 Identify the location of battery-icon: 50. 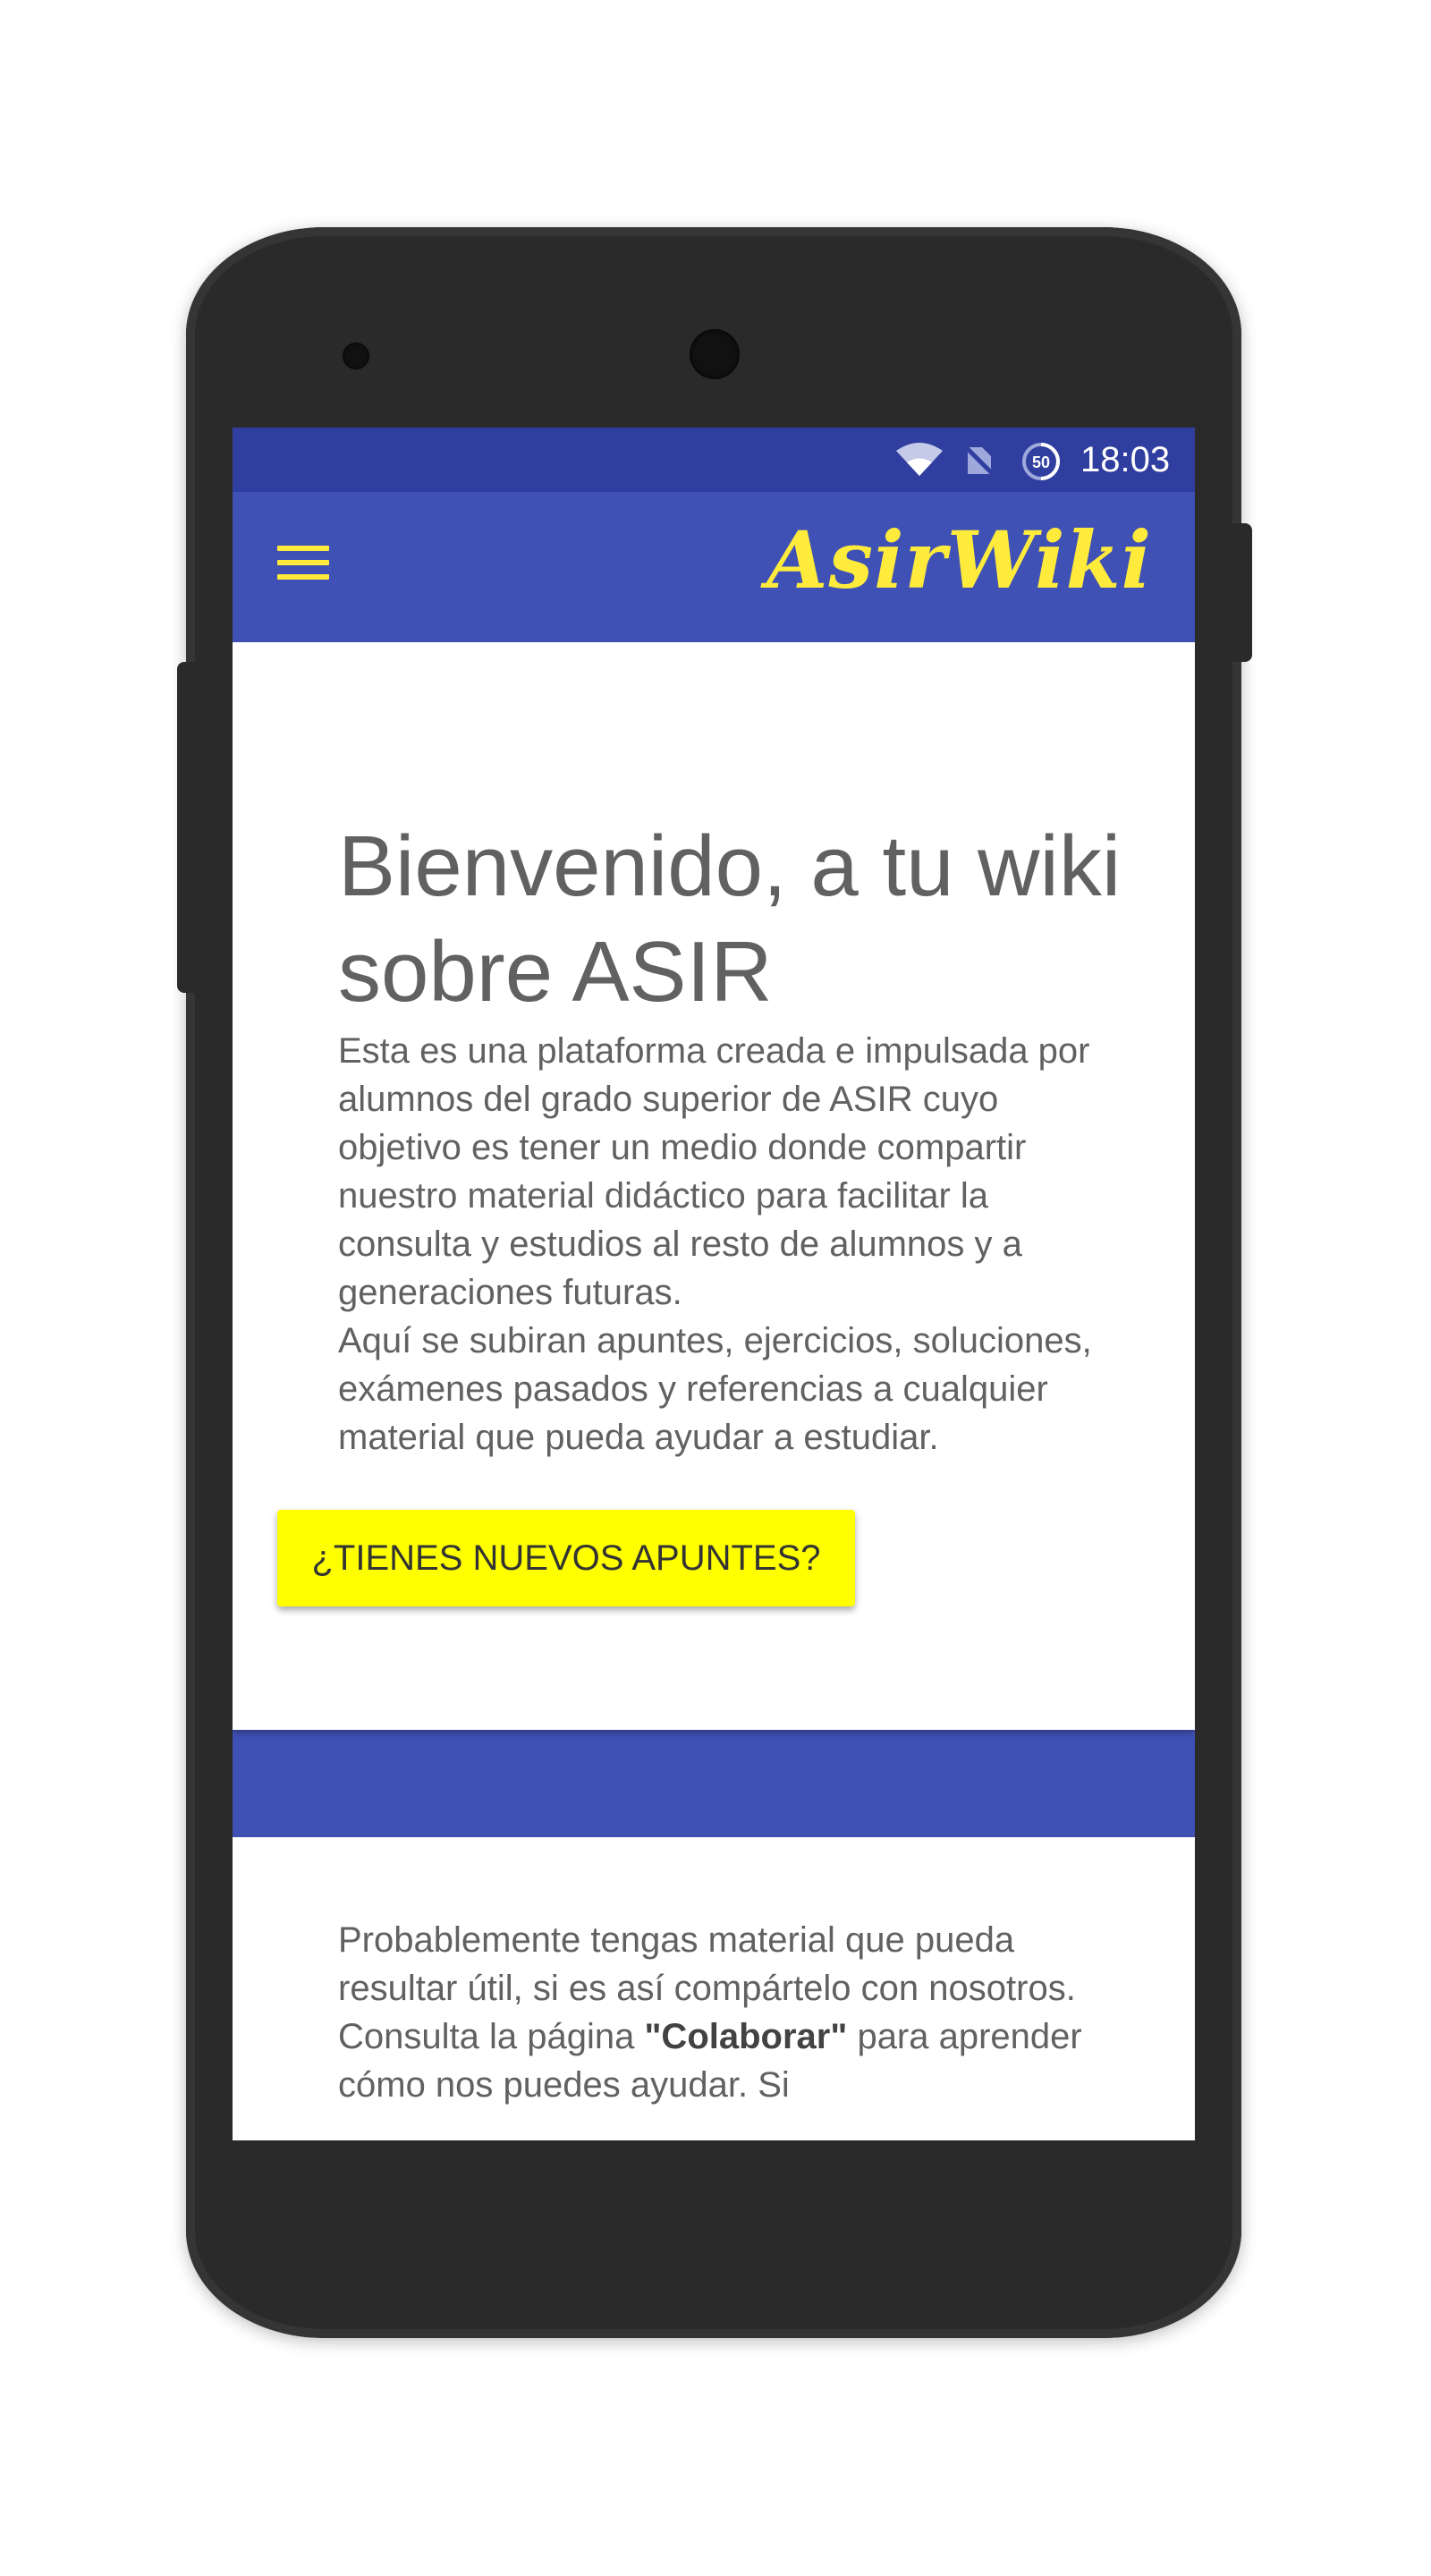
(1042, 463).